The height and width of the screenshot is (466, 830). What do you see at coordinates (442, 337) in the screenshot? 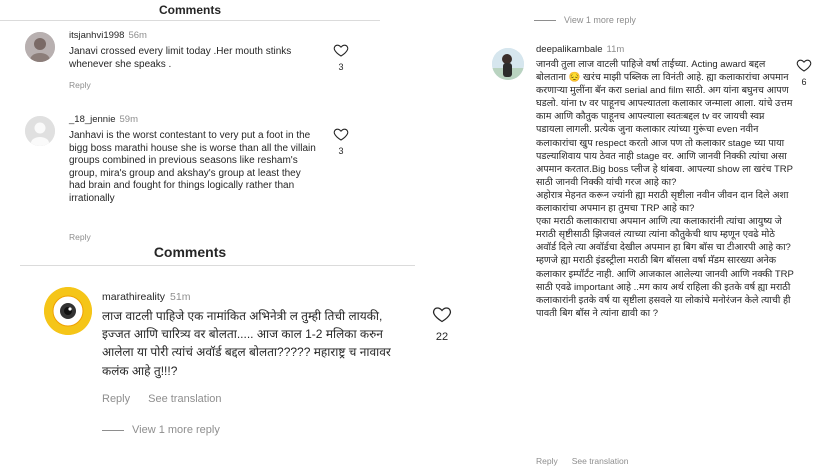
I see `like-count: 22` at bounding box center [442, 337].